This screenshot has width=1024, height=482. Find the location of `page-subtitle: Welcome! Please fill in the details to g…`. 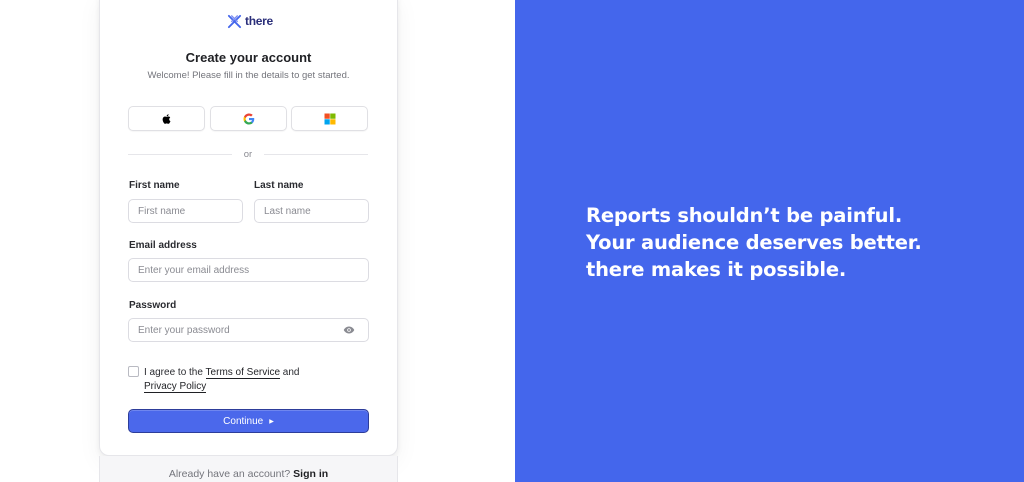

page-subtitle: Welcome! Please fill in the details to g… is located at coordinates (248, 75).